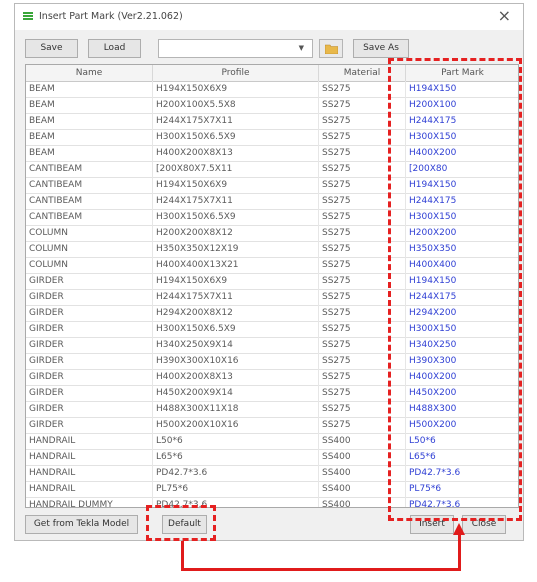 This screenshot has width=537, height=582. What do you see at coordinates (236, 425) in the screenshot?
I see `cell-profile: H500X200X10X16` at bounding box center [236, 425].